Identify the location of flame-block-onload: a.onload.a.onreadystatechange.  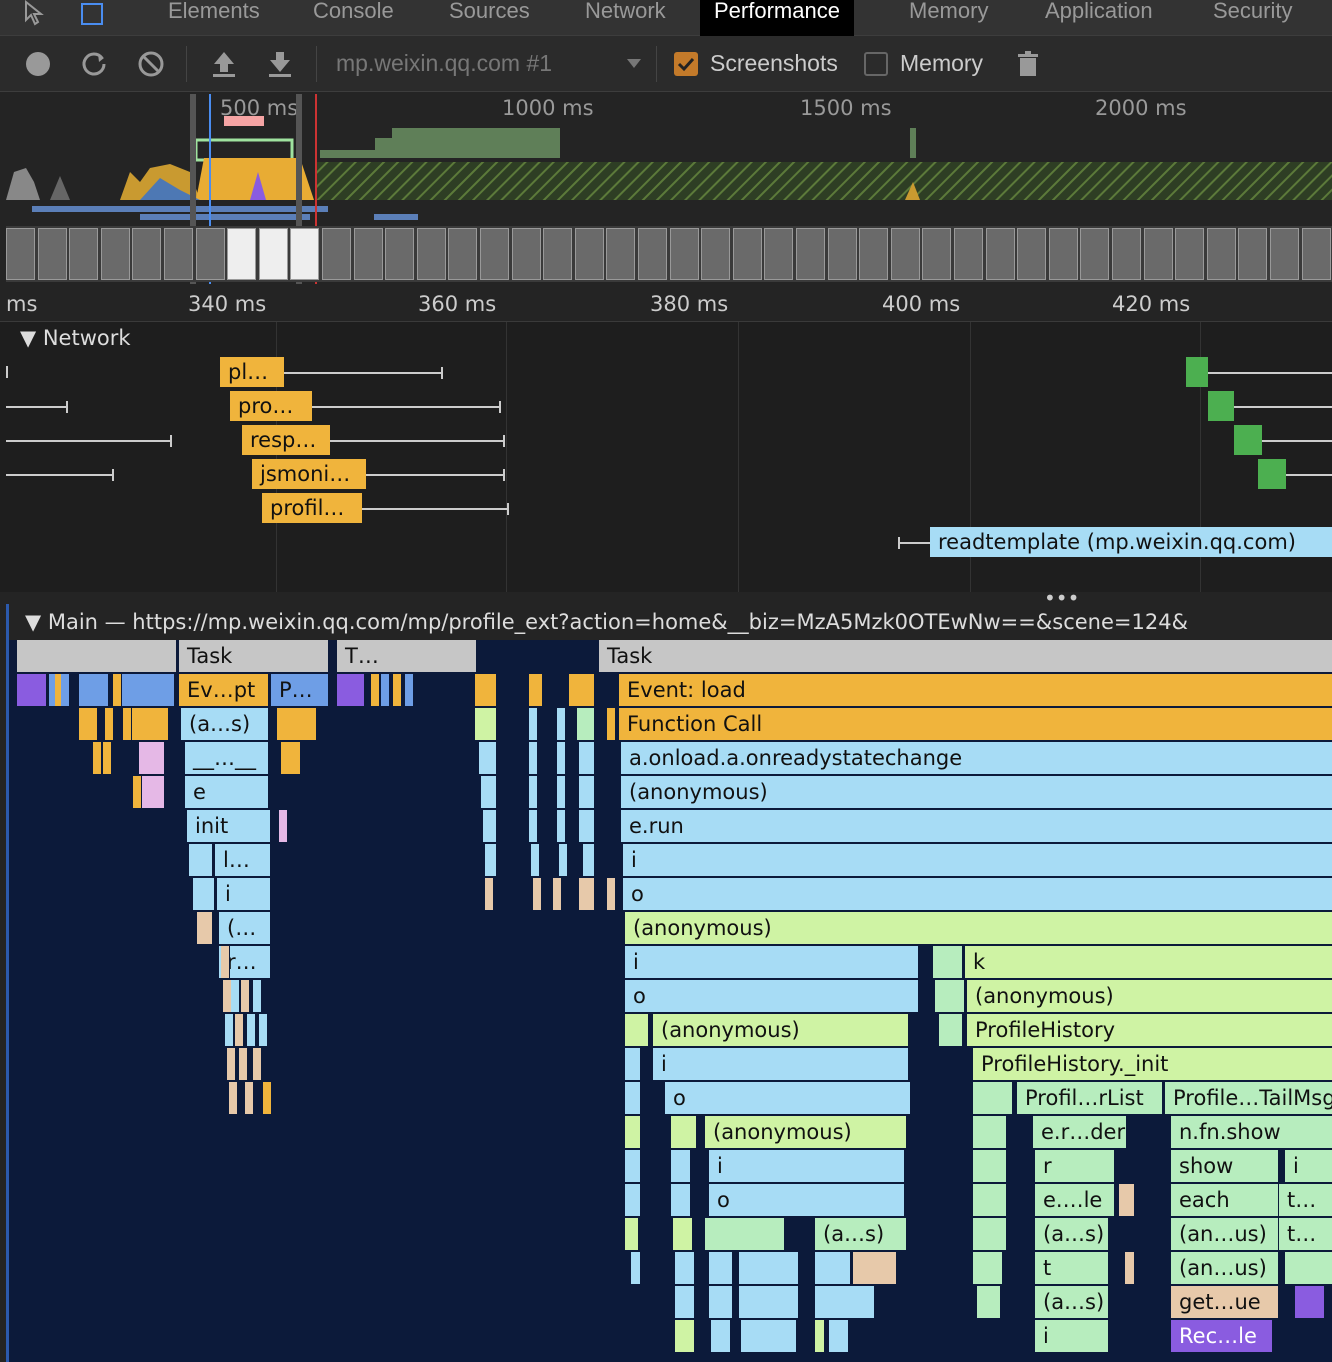
(976, 758).